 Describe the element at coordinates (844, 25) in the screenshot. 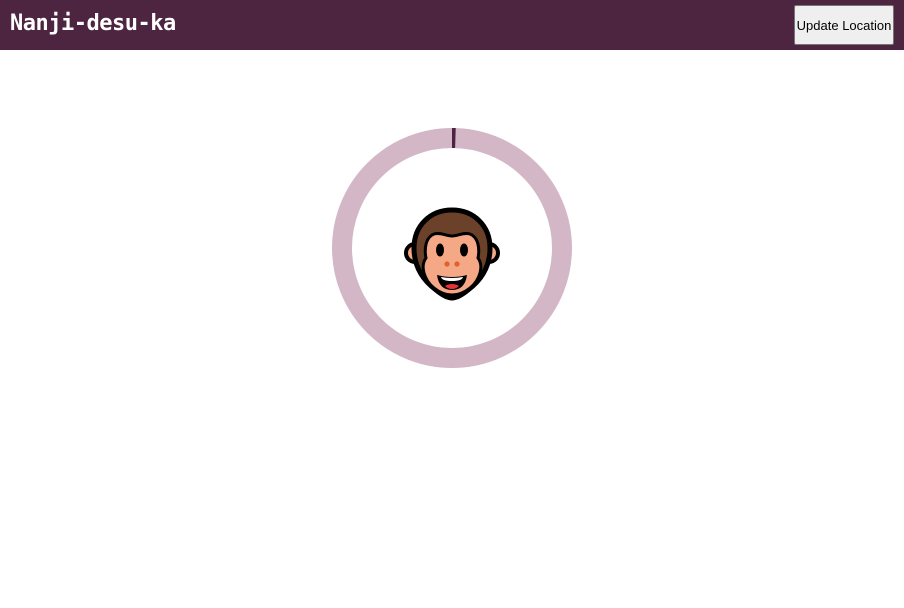

I see `update-location-button: Update Location` at that location.